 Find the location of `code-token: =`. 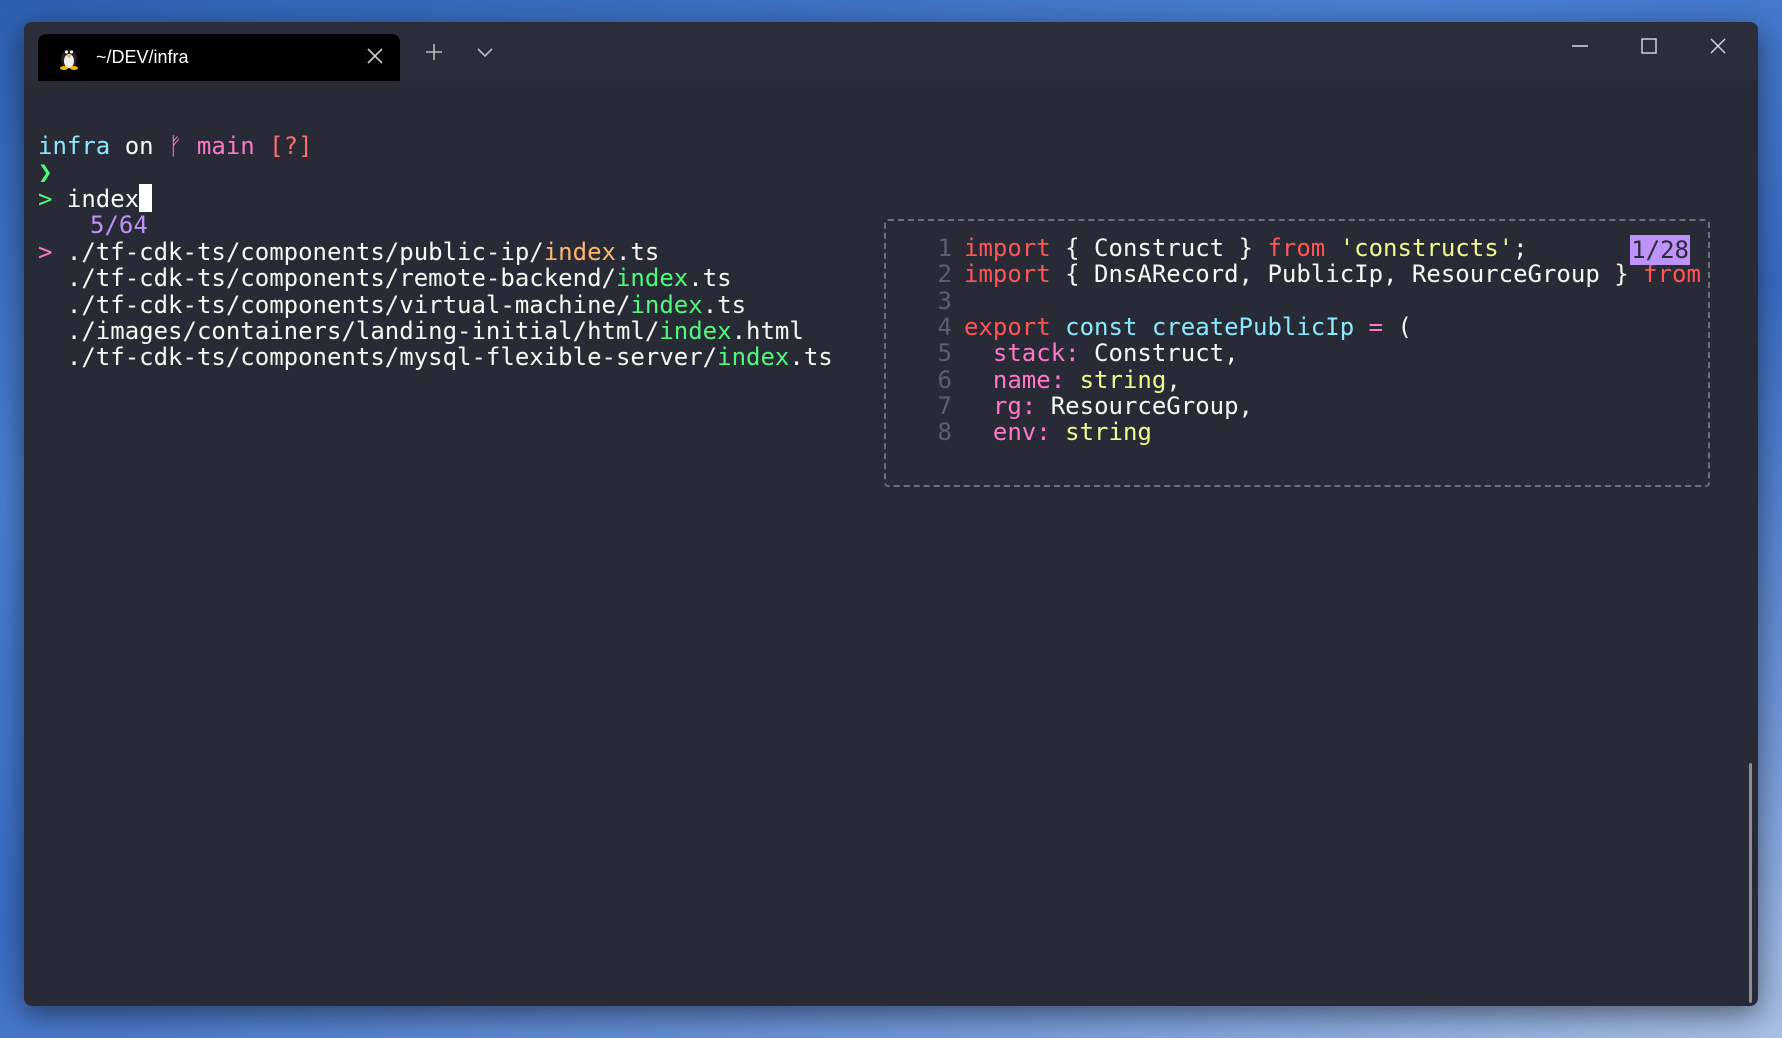

code-token: = is located at coordinates (1376, 326).